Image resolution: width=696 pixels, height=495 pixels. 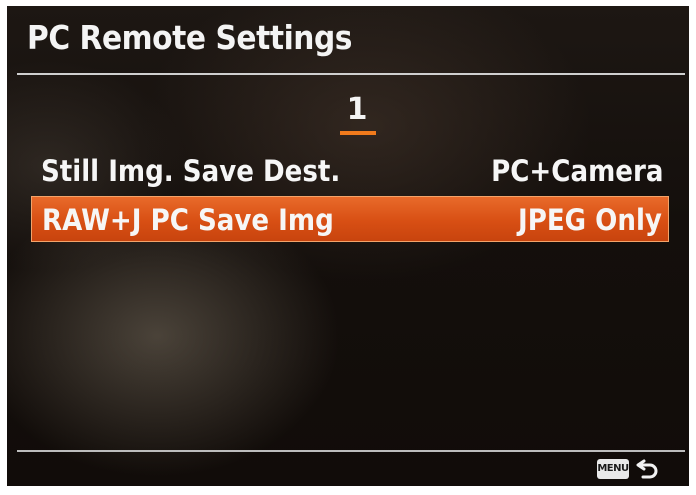 What do you see at coordinates (357, 109) in the screenshot?
I see `page-indicator: 1` at bounding box center [357, 109].